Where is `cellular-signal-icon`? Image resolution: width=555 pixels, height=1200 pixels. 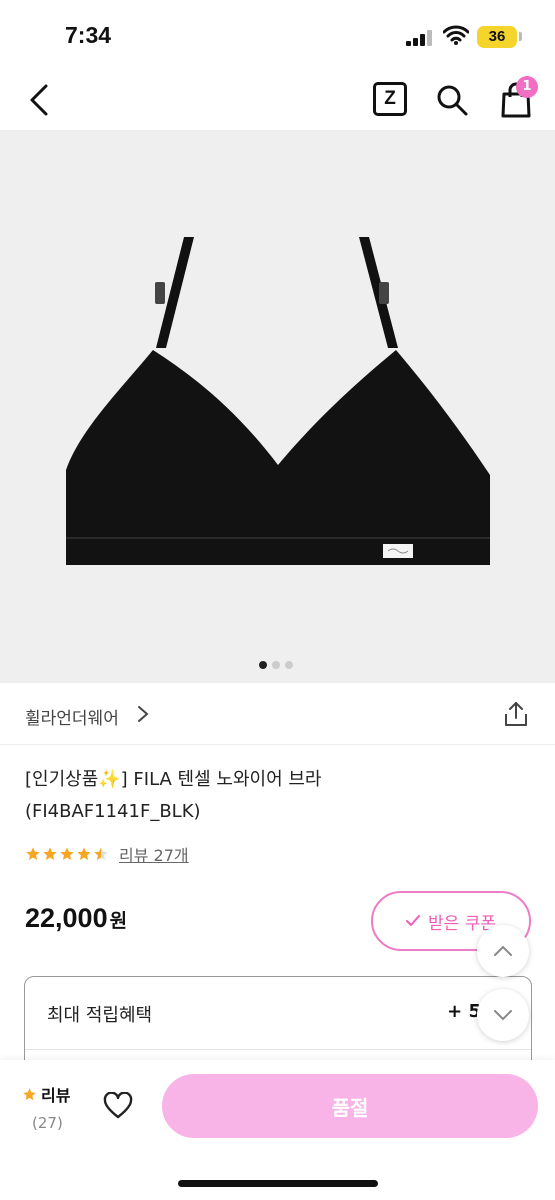 cellular-signal-icon is located at coordinates (419, 38).